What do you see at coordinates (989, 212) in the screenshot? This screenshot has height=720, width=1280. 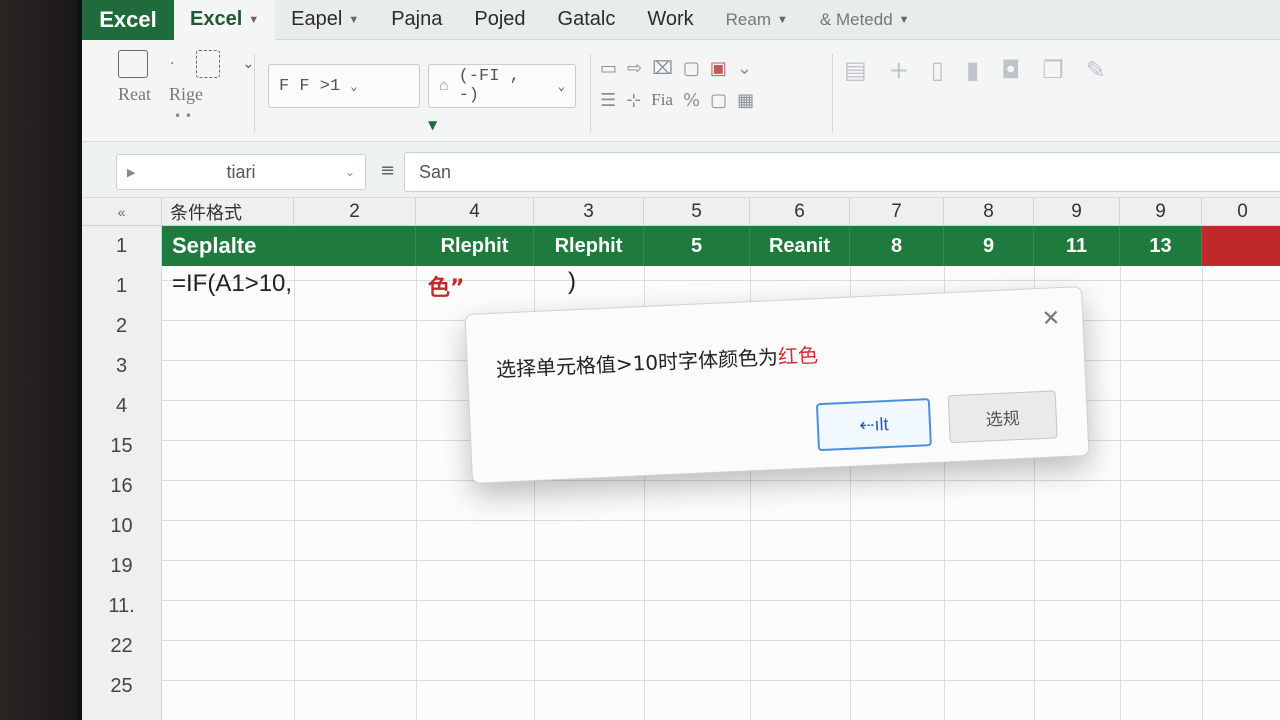 I see `column-header: 8` at bounding box center [989, 212].